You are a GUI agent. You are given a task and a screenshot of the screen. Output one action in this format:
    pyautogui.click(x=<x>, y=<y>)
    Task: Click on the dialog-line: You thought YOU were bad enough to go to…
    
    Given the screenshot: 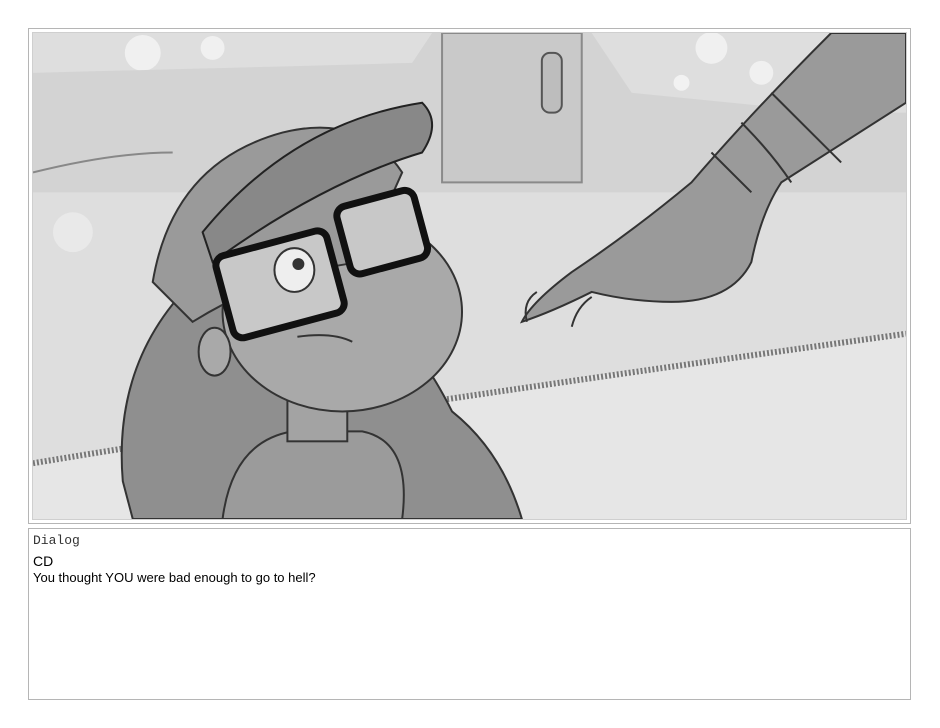 What is the action you would take?
    pyautogui.click(x=174, y=577)
    